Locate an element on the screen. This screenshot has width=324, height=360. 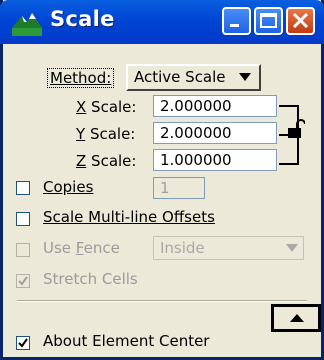
y-scale-input: 2.000000 is located at coordinates (215, 133).